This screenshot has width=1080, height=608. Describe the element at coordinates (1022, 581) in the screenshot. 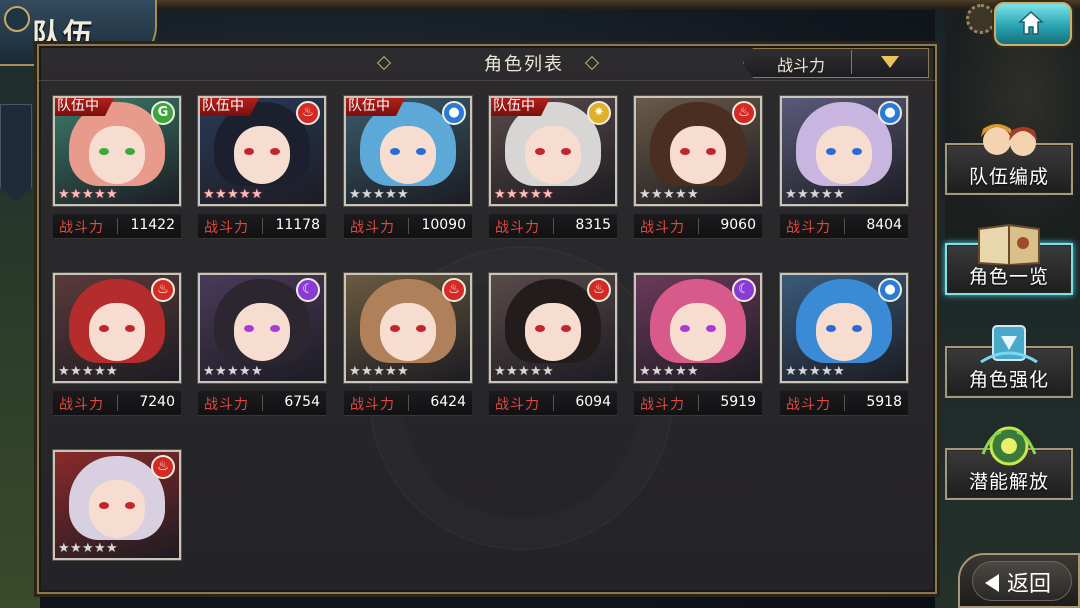

I see `back-button-inner: 返回` at that location.